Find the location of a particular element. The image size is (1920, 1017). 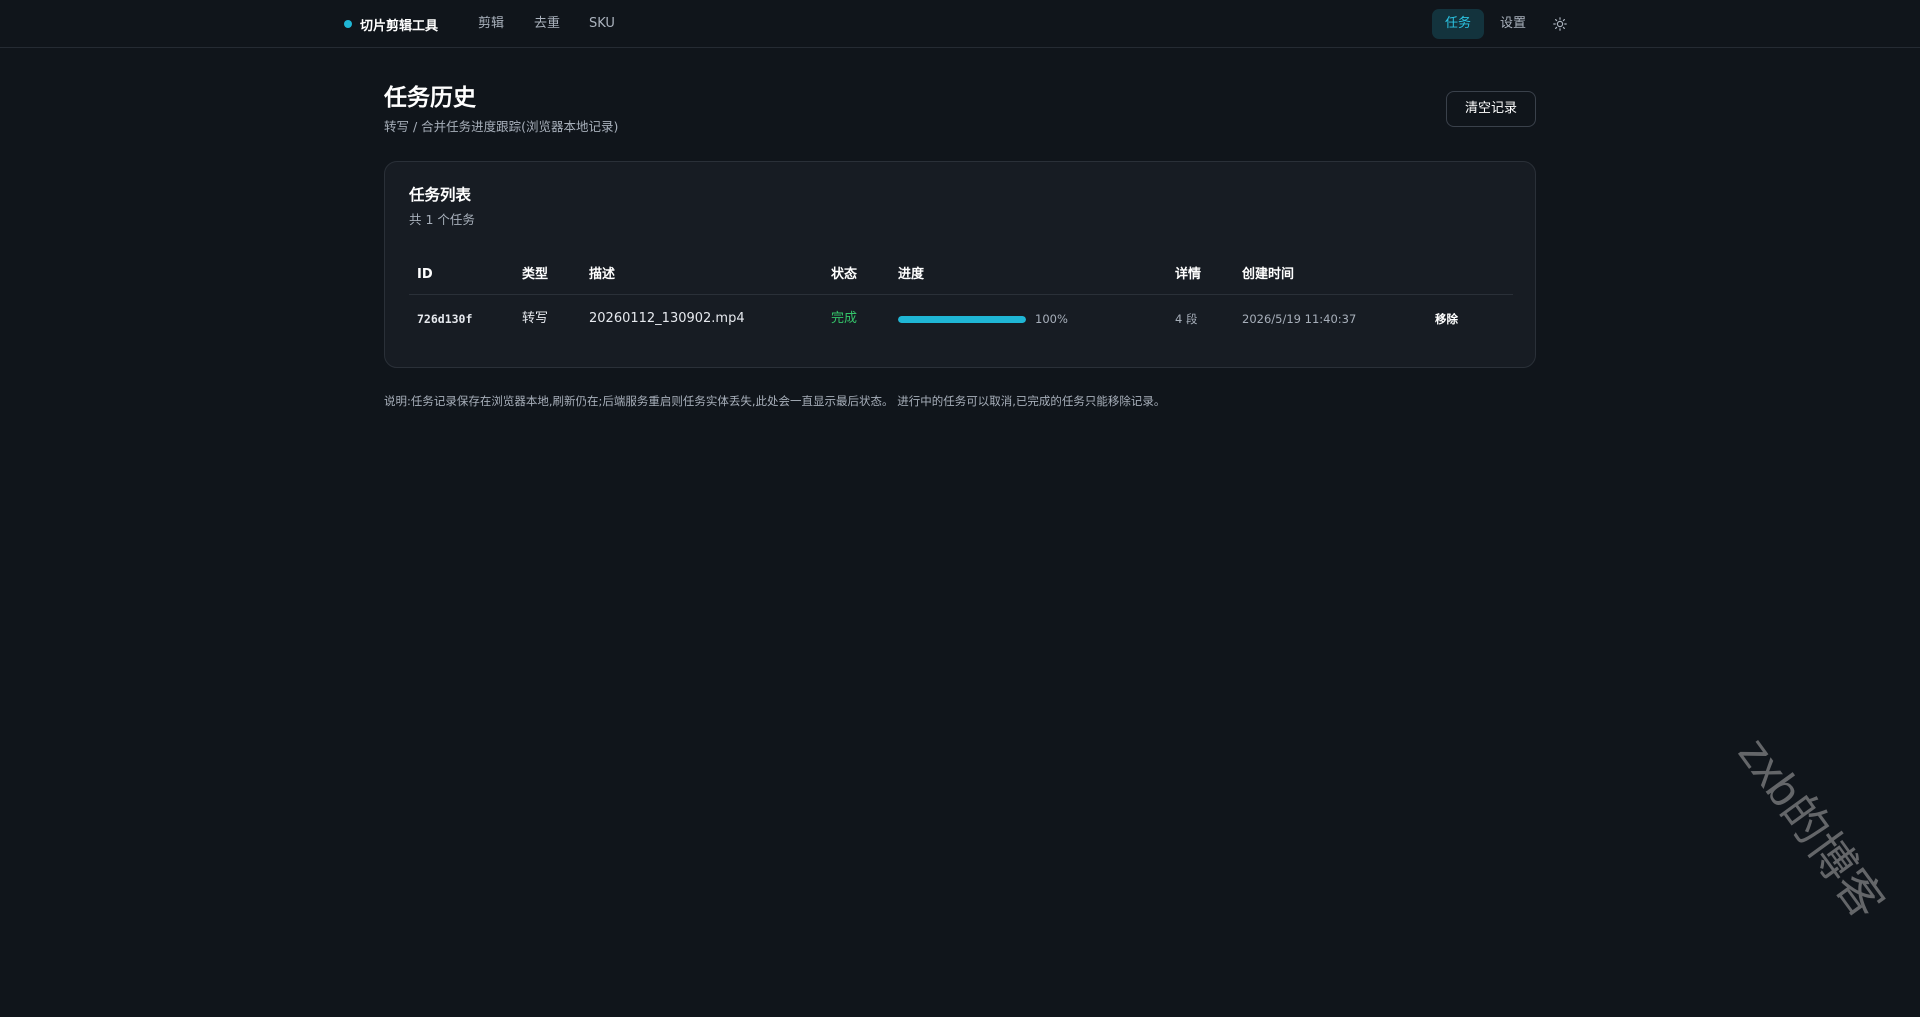

progress-bar is located at coordinates (962, 319).